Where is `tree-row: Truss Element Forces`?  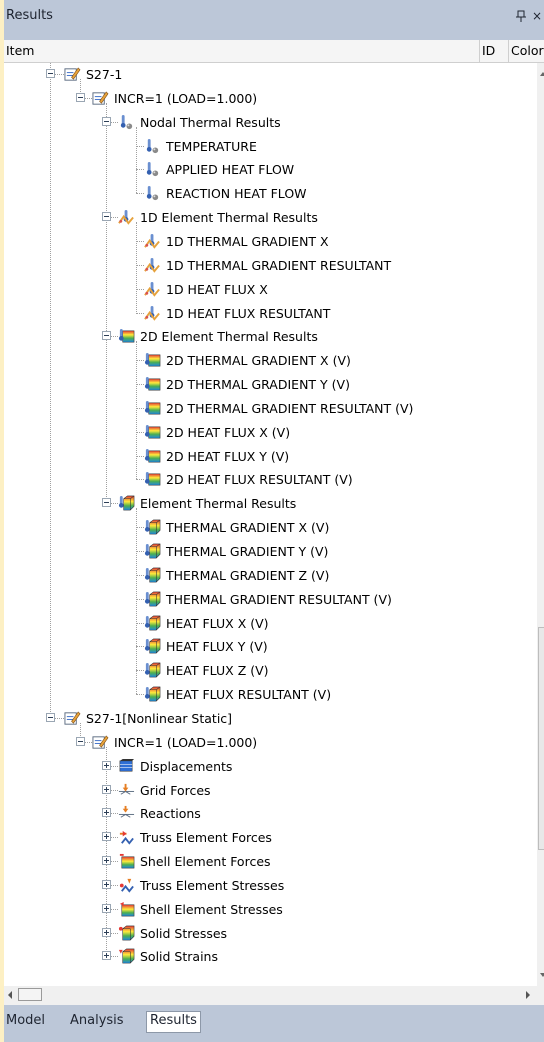
tree-row: Truss Element Forces is located at coordinates (270, 838).